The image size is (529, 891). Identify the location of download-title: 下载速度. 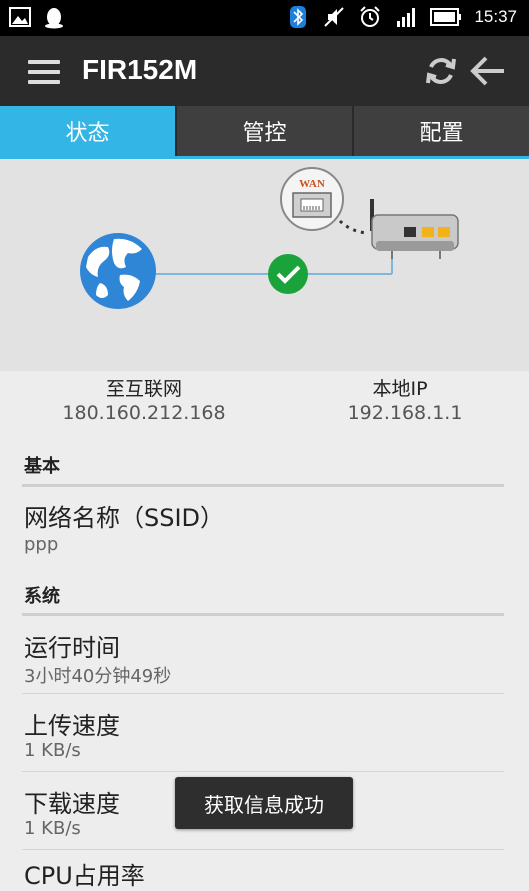
(72, 804).